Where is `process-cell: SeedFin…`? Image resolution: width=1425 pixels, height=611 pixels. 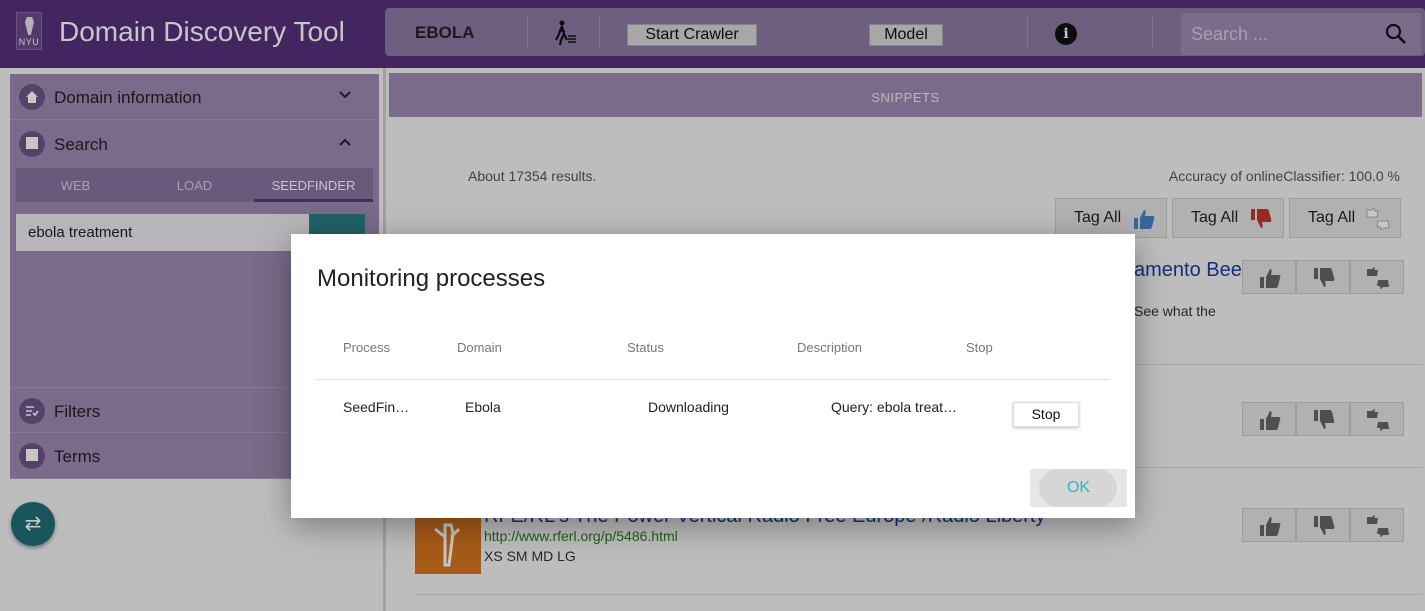
process-cell: SeedFin… is located at coordinates (376, 407).